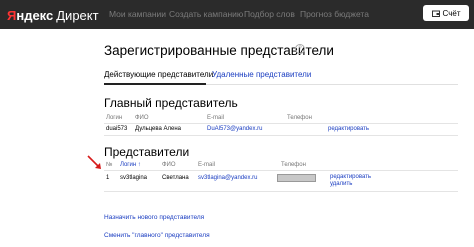 The image size is (474, 247). I want to click on rep-row-delete-link: удалить, so click(341, 184).